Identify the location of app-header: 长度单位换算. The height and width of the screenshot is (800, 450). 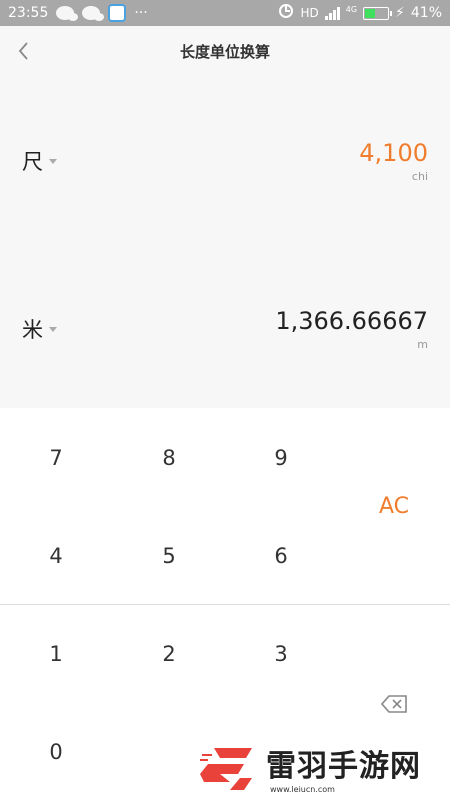
(225, 51).